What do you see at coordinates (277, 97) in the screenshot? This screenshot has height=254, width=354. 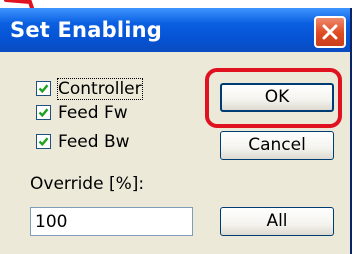 I see `ok-button: OK` at bounding box center [277, 97].